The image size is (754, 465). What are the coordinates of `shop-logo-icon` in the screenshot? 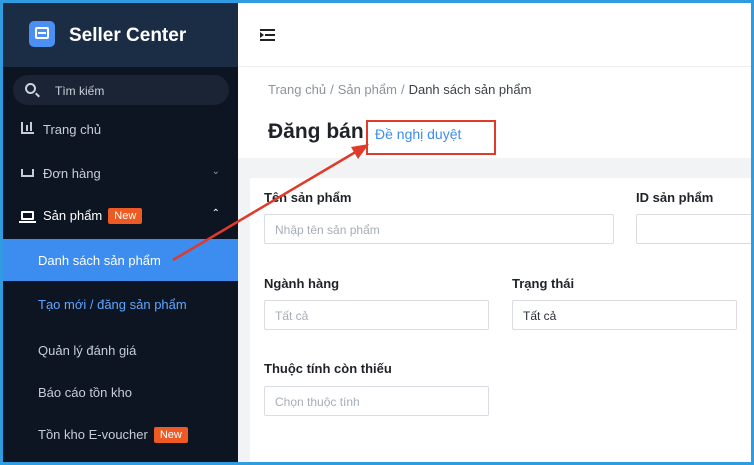 It's located at (42, 34).